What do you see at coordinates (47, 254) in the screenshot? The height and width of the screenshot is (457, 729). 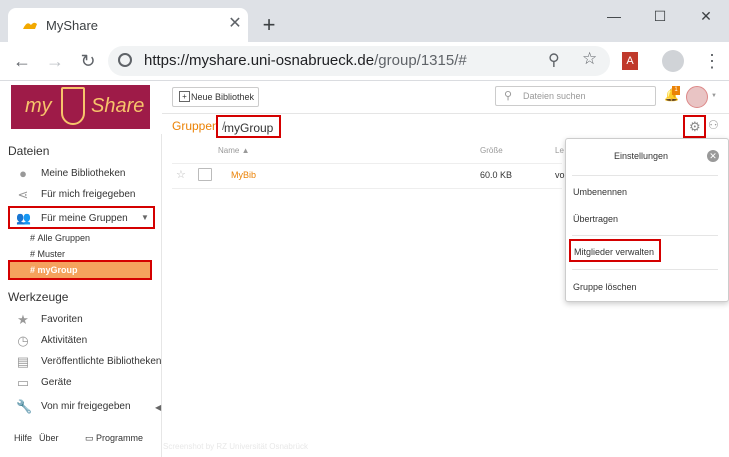 I see `sidebar-group-muster: # Muster` at bounding box center [47, 254].